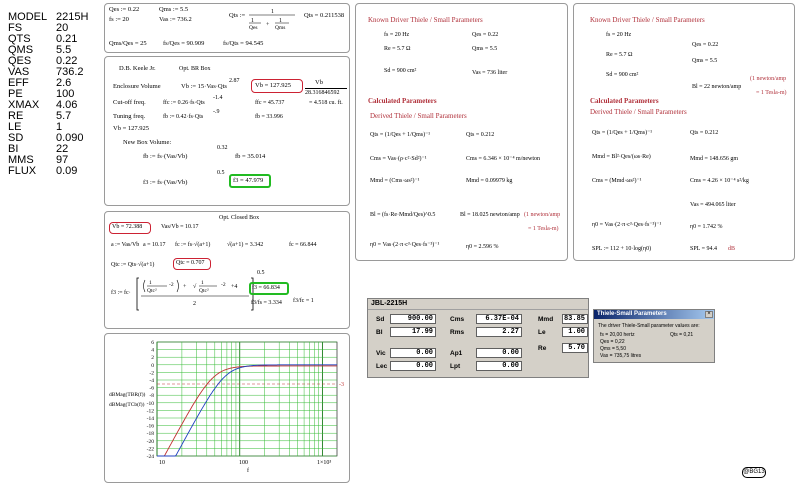 The width and height of the screenshot is (800, 487). What do you see at coordinates (272, 19) in the screenshot?
I see `qts-fraction: 1 1 Qes + 1 Qms` at bounding box center [272, 19].